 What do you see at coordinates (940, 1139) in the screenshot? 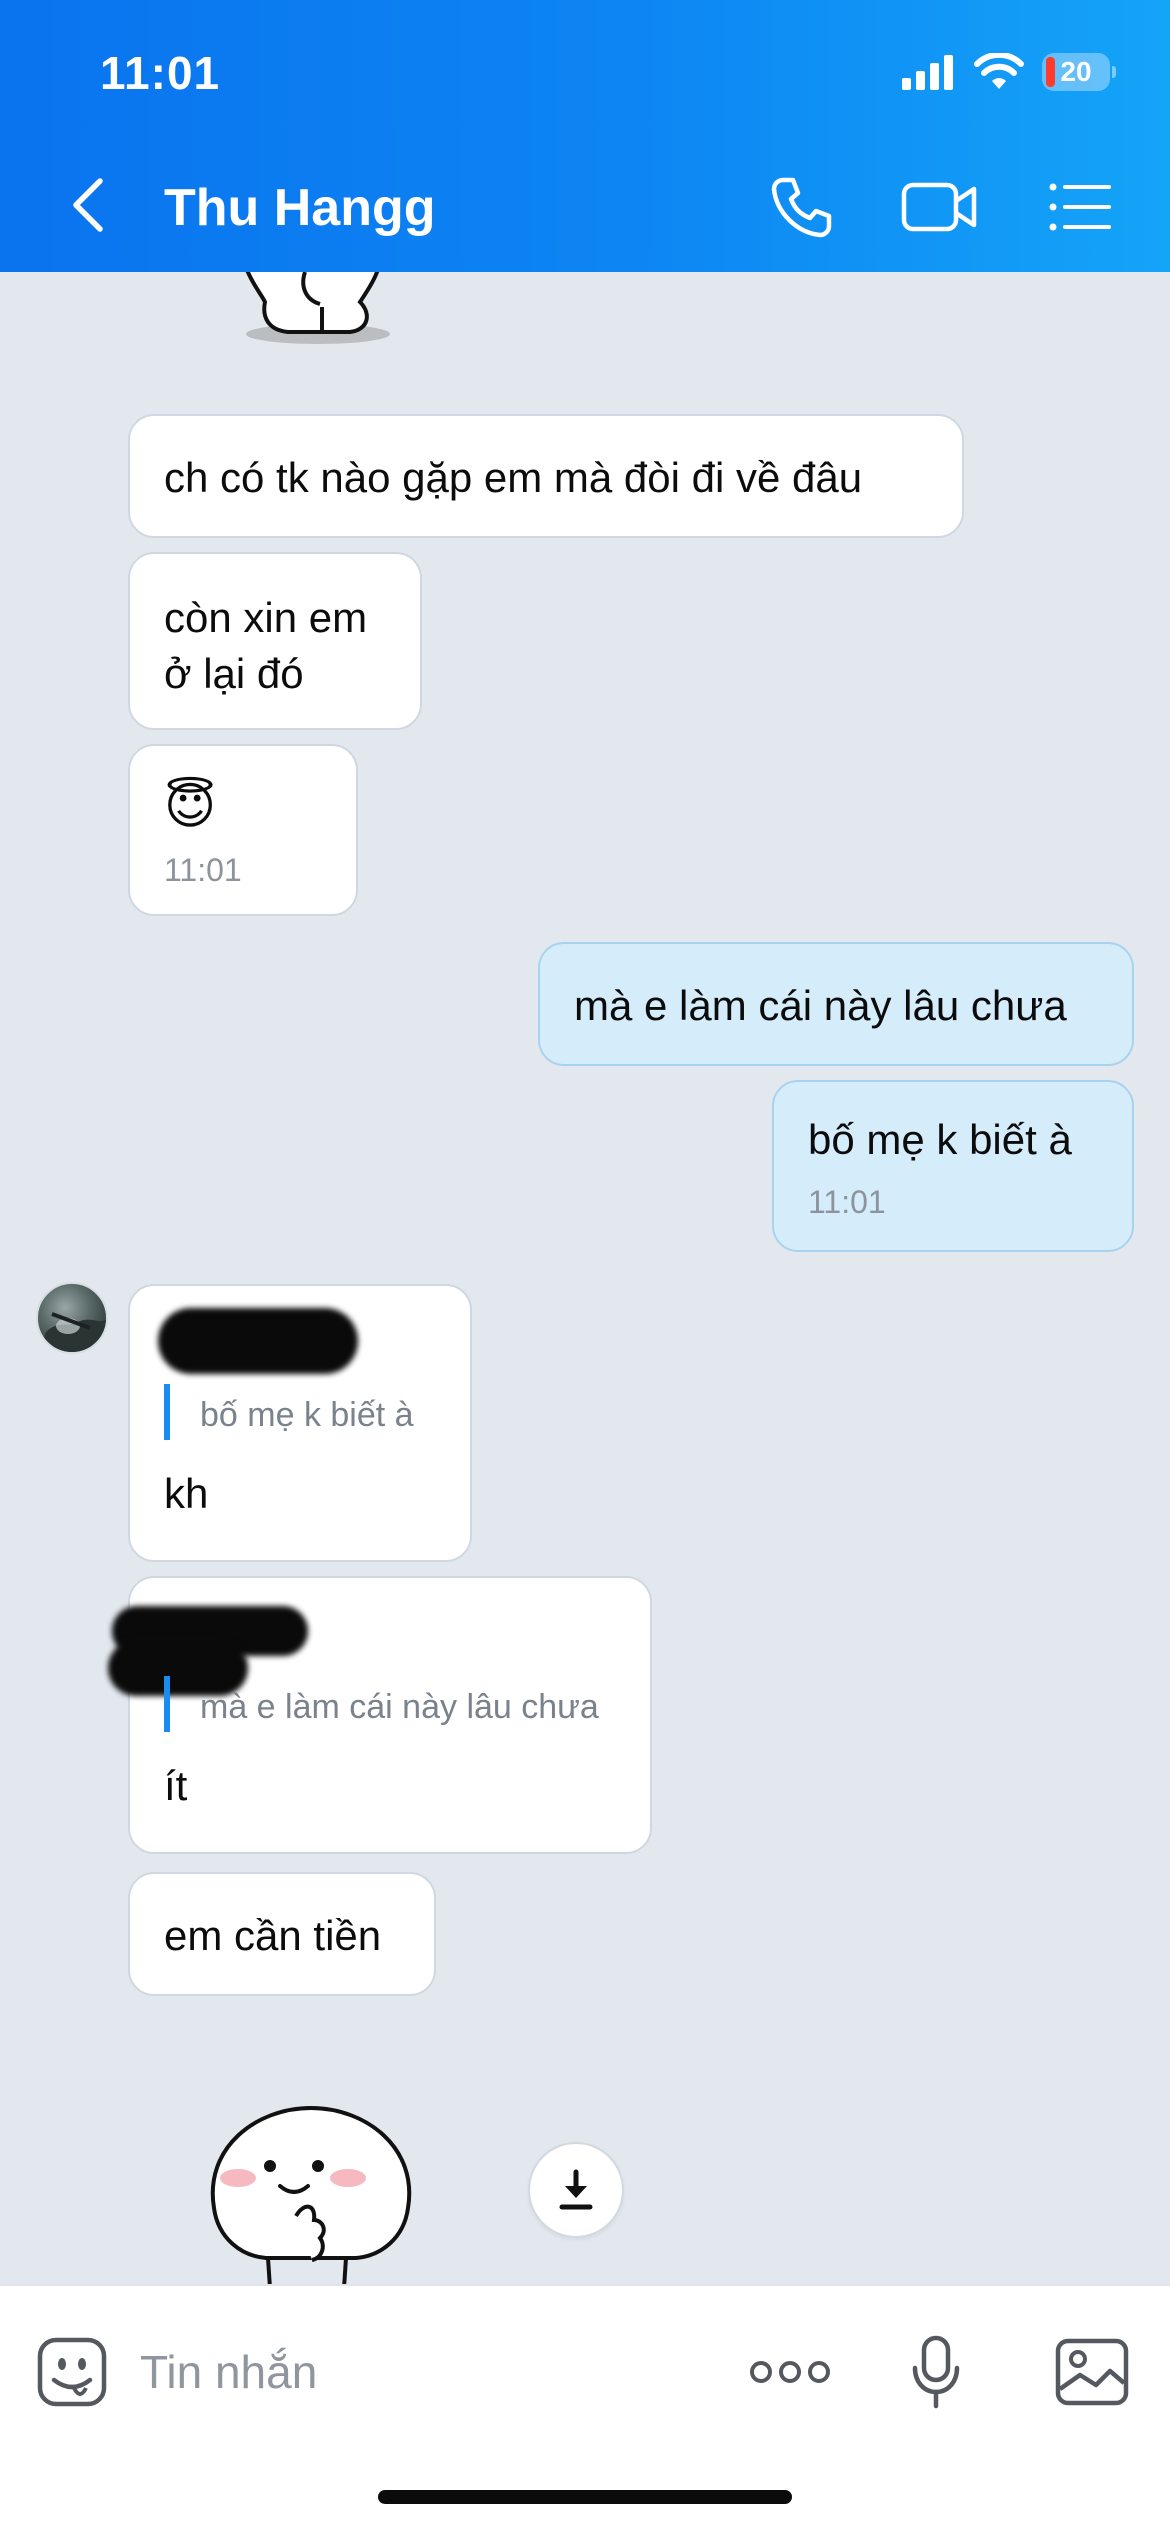
I see `message-text: bố mẹ k biết à` at bounding box center [940, 1139].